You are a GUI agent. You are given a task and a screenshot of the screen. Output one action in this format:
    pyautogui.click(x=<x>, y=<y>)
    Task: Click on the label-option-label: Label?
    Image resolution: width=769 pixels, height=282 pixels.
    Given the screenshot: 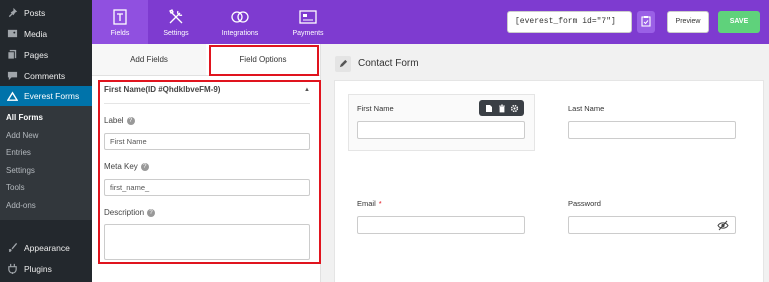 What is the action you would take?
    pyautogui.click(x=119, y=120)
    